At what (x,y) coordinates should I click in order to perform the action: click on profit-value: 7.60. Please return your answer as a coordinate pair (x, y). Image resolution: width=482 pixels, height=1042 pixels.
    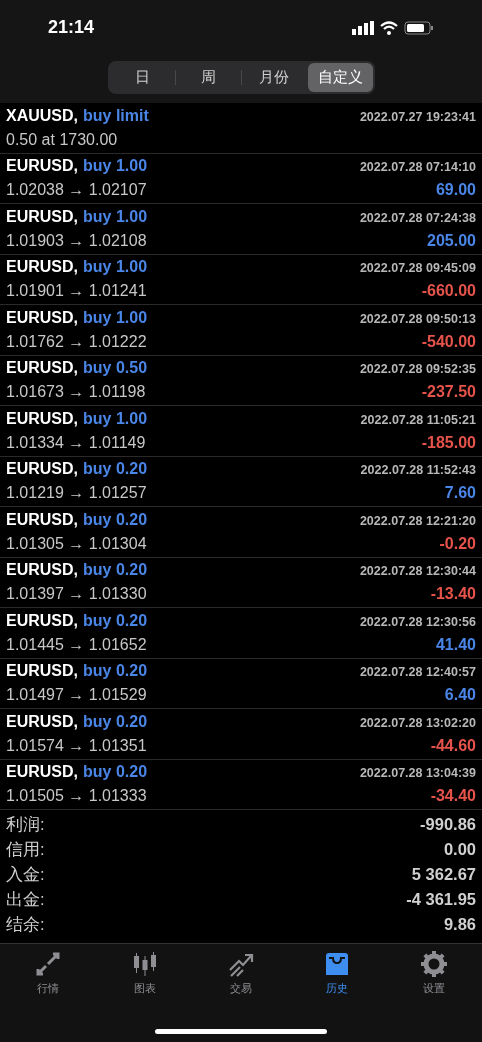
    Looking at the image, I should click on (460, 493).